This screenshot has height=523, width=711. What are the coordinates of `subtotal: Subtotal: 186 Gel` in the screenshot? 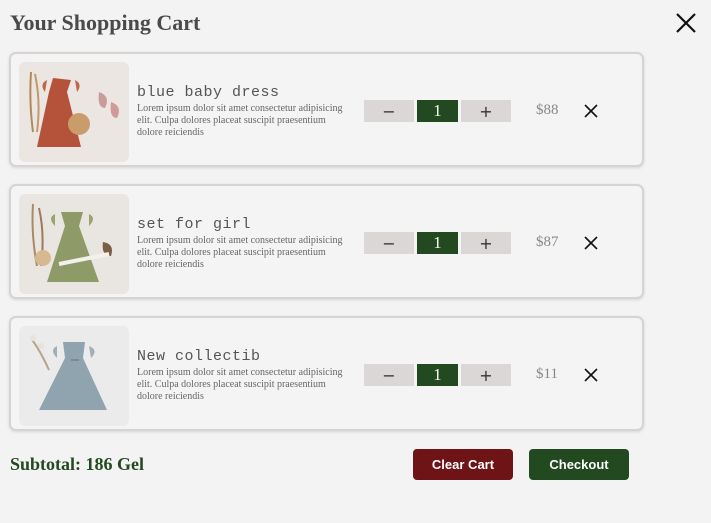 It's located at (77, 464).